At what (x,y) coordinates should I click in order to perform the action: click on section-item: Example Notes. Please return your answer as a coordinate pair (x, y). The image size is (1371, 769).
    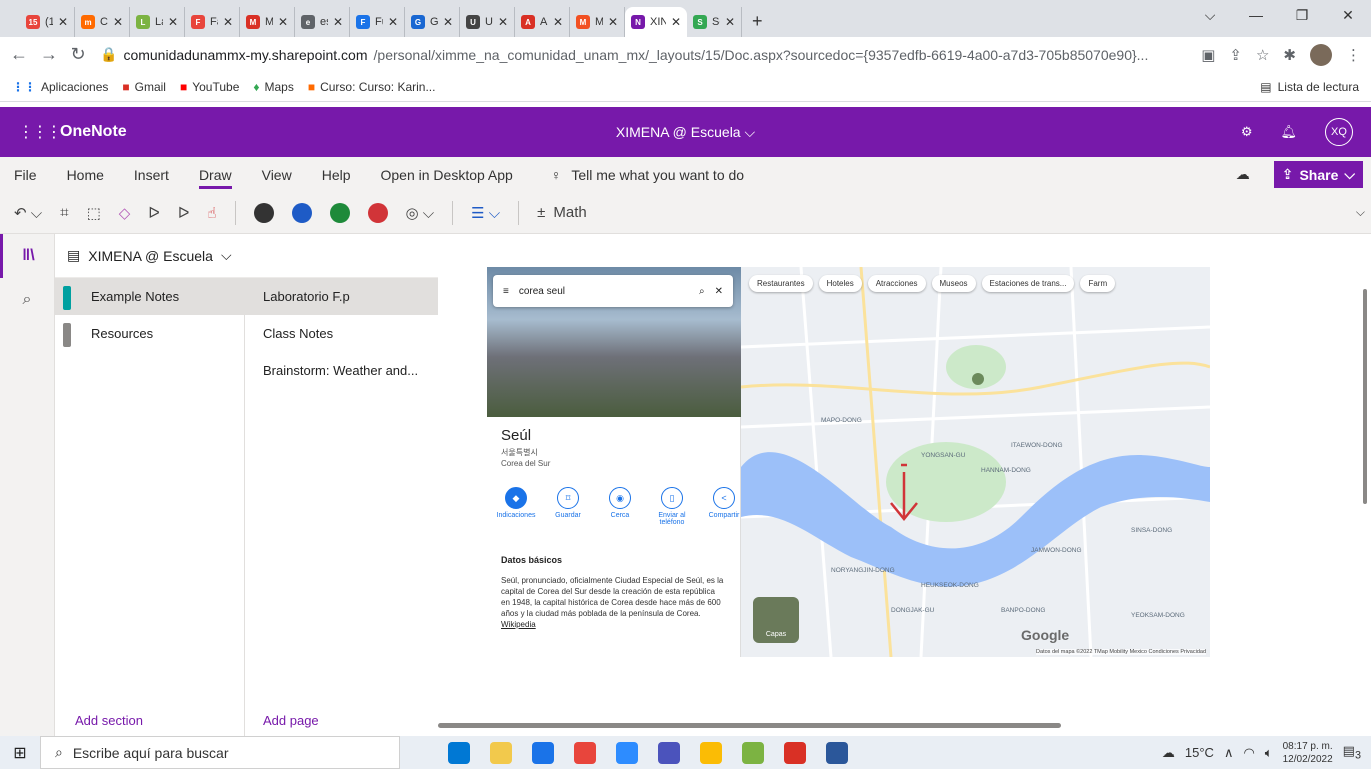
    Looking at the image, I should click on (149, 296).